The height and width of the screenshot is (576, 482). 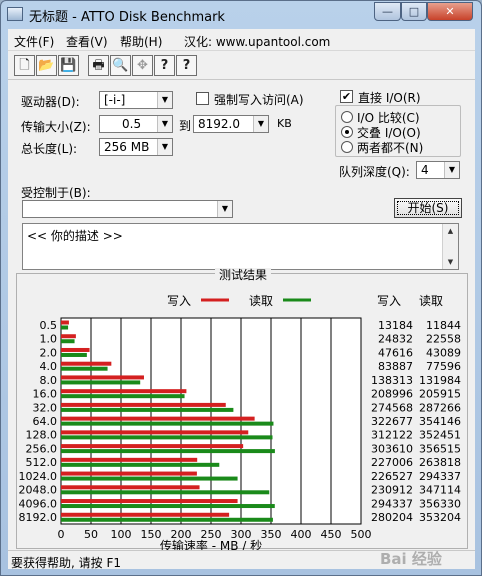 I want to click on read-value: 356330, so click(x=440, y=503).